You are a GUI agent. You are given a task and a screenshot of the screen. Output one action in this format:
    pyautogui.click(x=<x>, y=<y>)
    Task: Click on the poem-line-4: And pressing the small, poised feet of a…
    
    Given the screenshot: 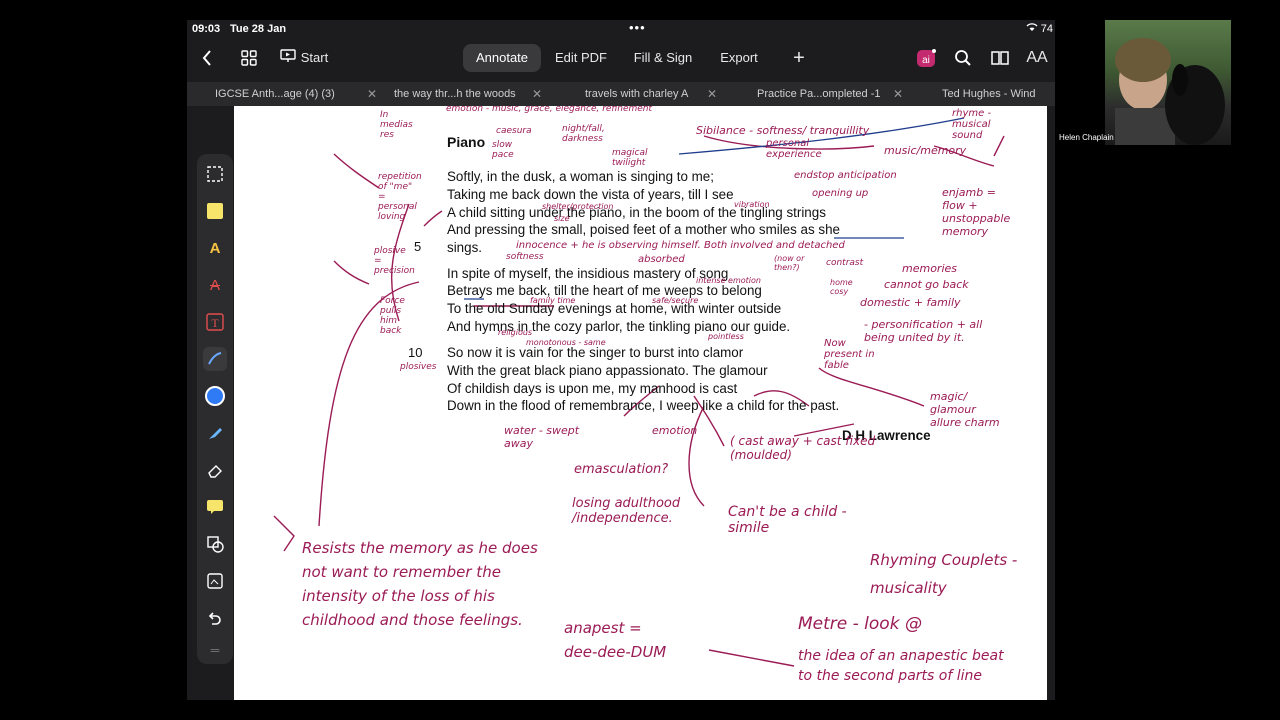 What is the action you would take?
    pyautogui.click(x=643, y=229)
    